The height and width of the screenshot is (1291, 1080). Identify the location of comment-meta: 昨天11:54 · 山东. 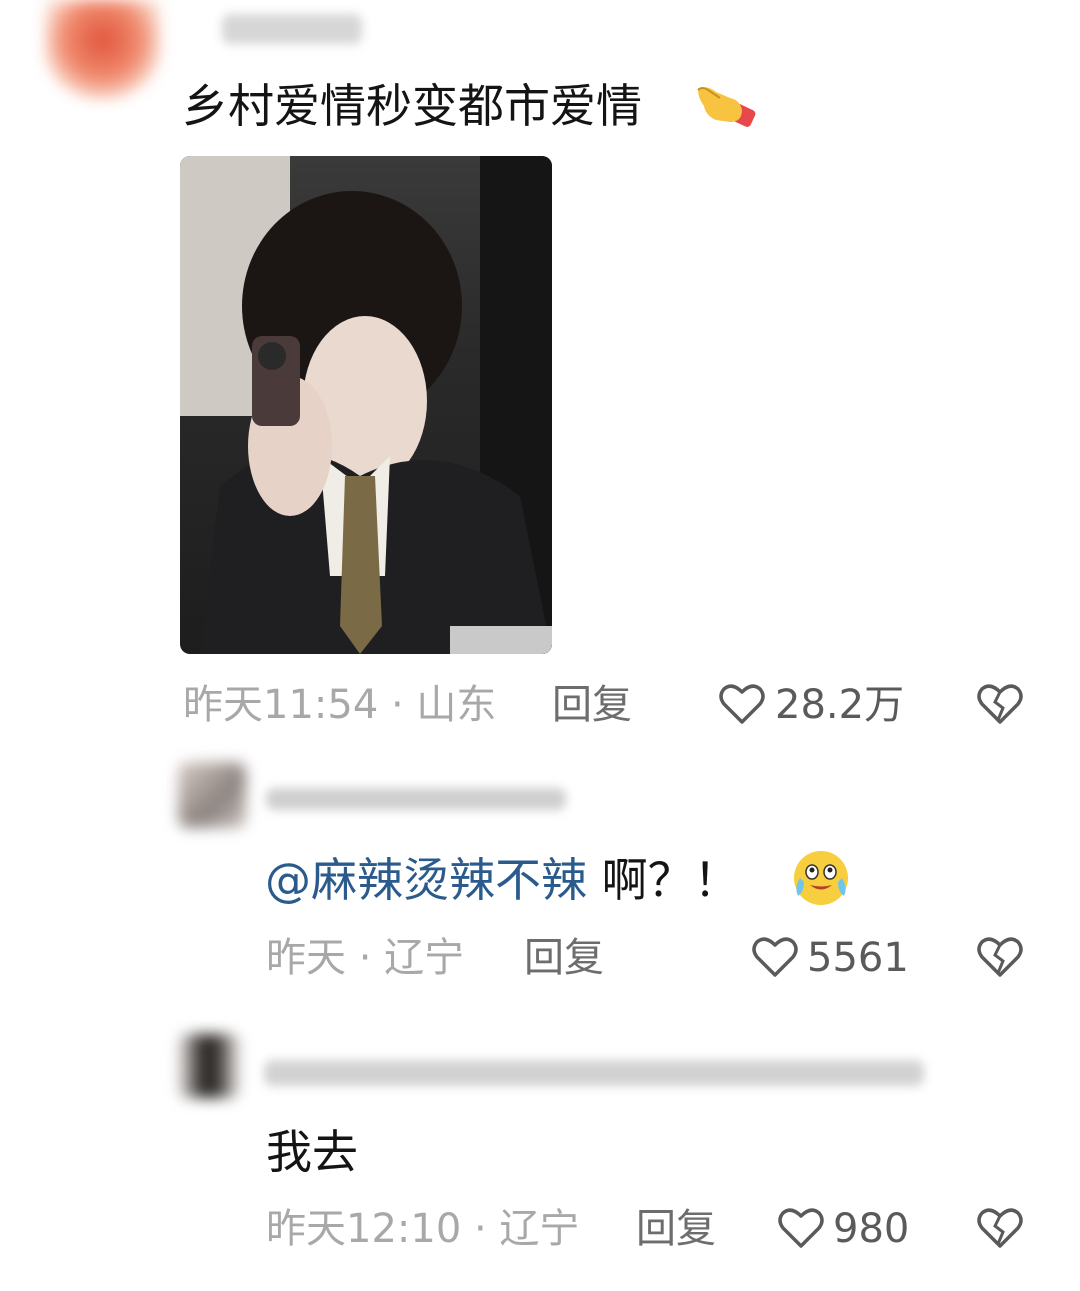
(340, 705).